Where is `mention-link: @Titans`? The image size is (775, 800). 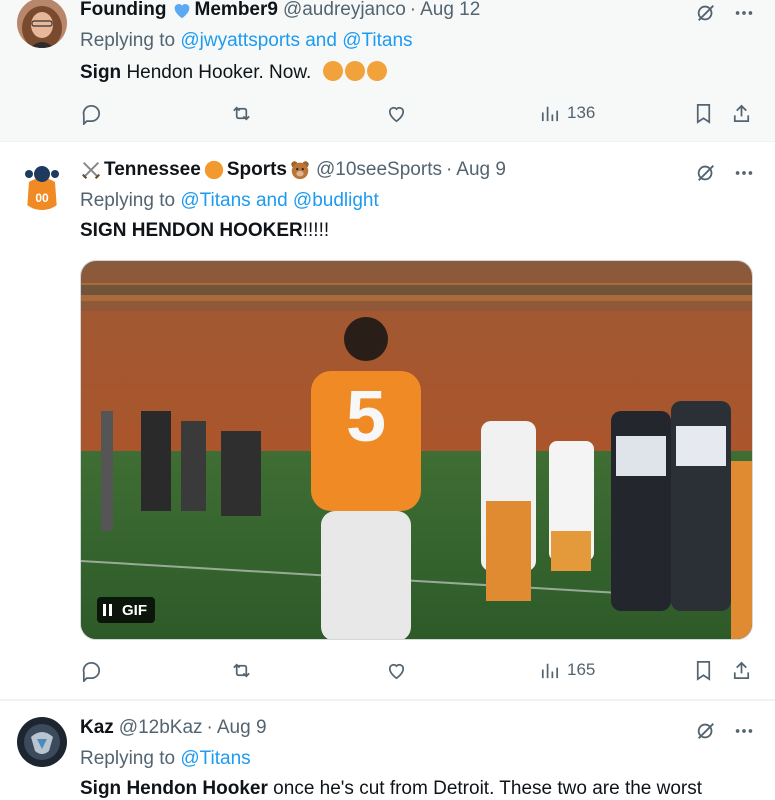
mention-link: @Titans is located at coordinates (215, 758).